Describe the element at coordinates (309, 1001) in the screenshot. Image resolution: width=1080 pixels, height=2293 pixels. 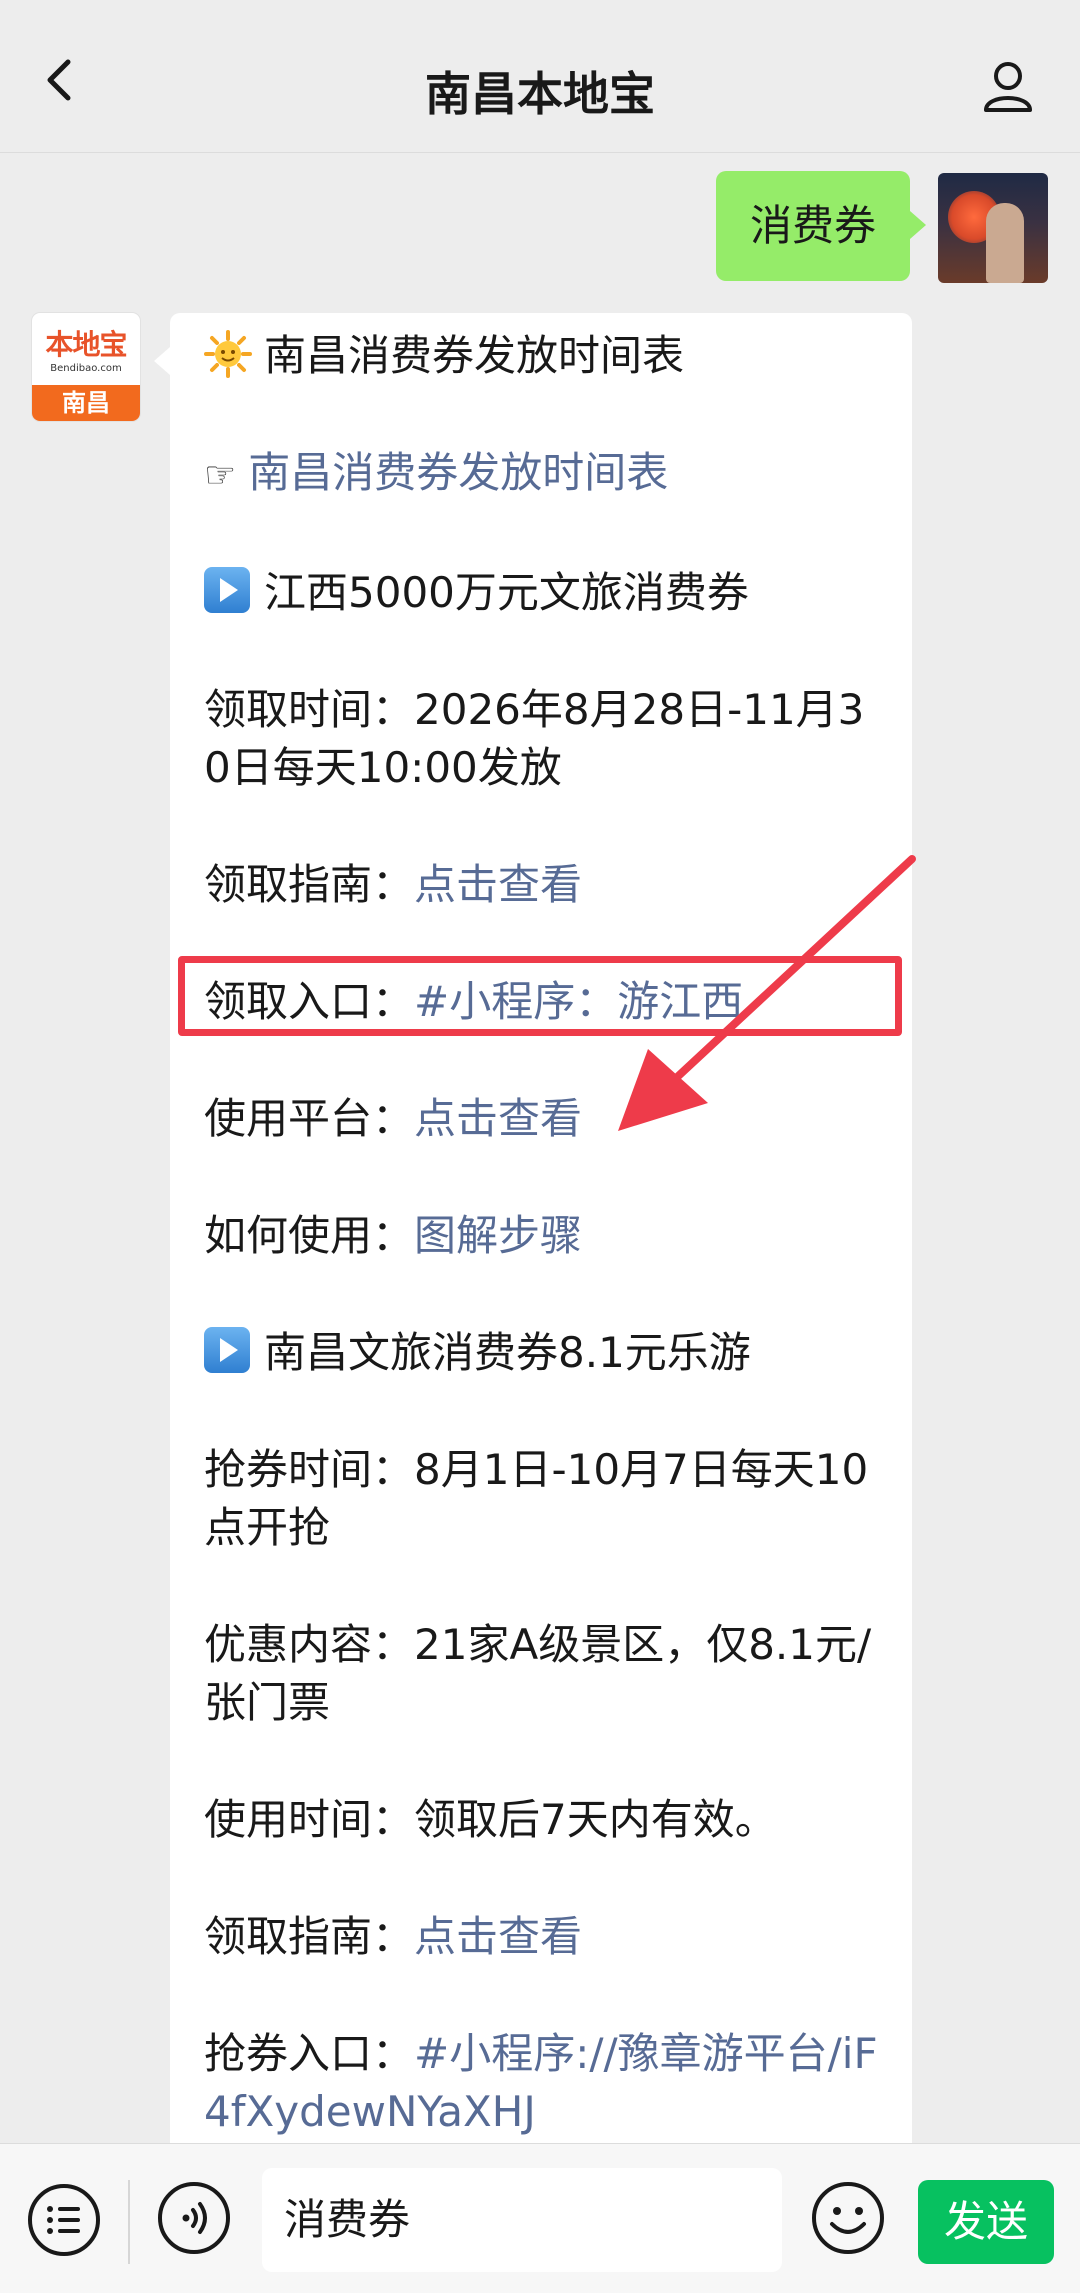
I see `s1-entry-label: 领取入口：` at that location.